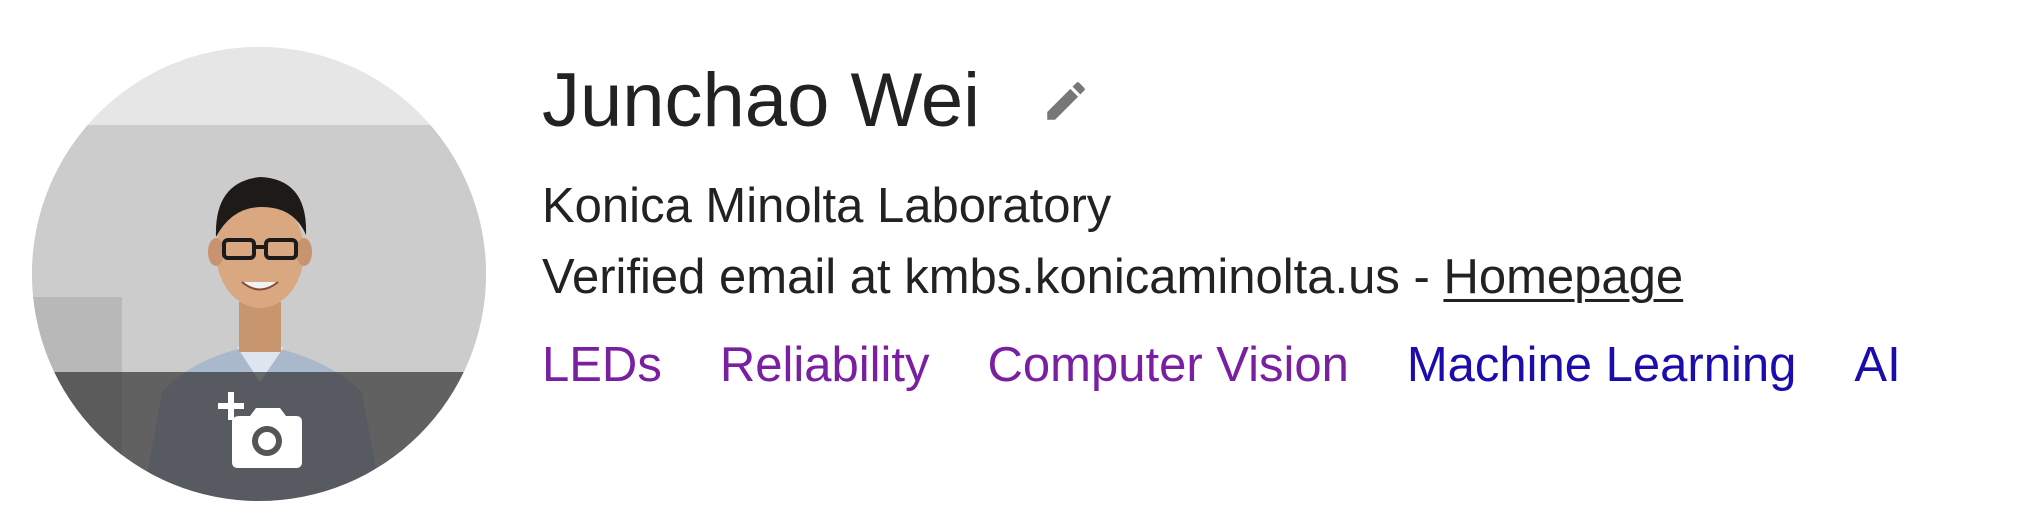 The width and height of the screenshot is (2020, 518). Describe the element at coordinates (1602, 365) in the screenshot. I see `interest-link: Machine Learning` at that location.